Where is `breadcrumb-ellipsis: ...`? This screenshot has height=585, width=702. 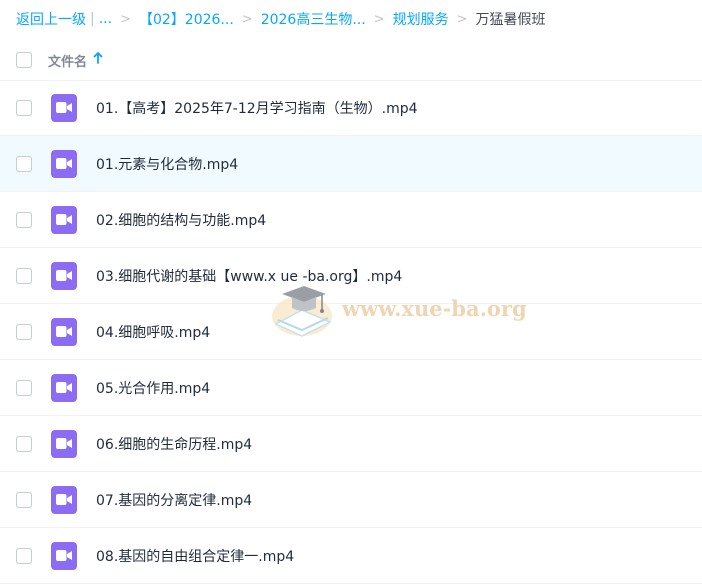
breadcrumb-ellipsis: ... is located at coordinates (105, 19).